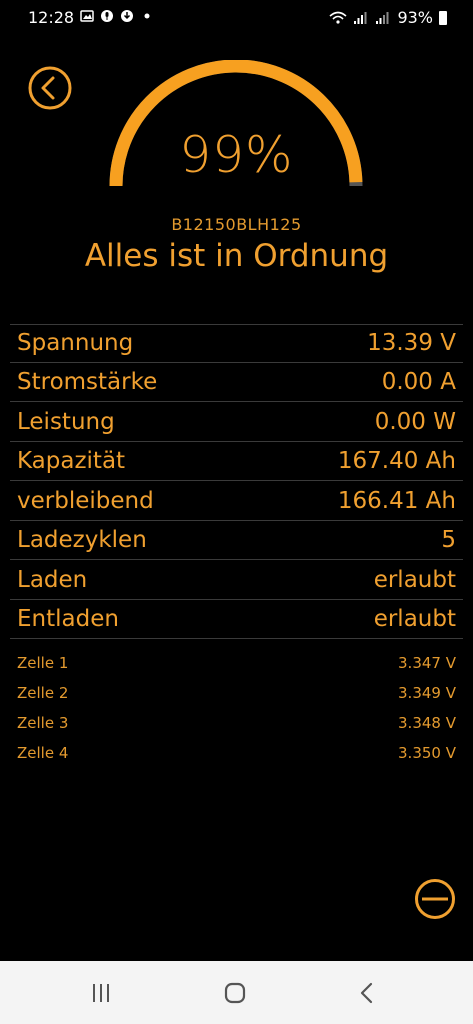 The width and height of the screenshot is (473, 1024). Describe the element at coordinates (51, 17) in the screenshot. I see `status-time: 12:28` at that location.